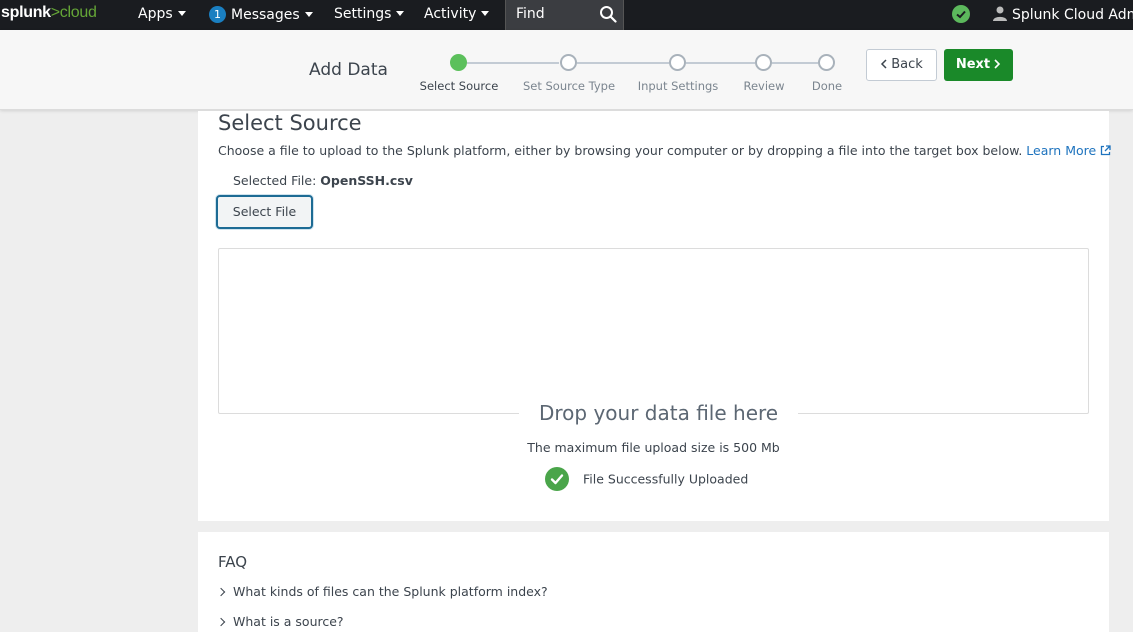 The image size is (1133, 632). I want to click on splunk-cloud-logo: splunk>cloud, so click(49, 13).